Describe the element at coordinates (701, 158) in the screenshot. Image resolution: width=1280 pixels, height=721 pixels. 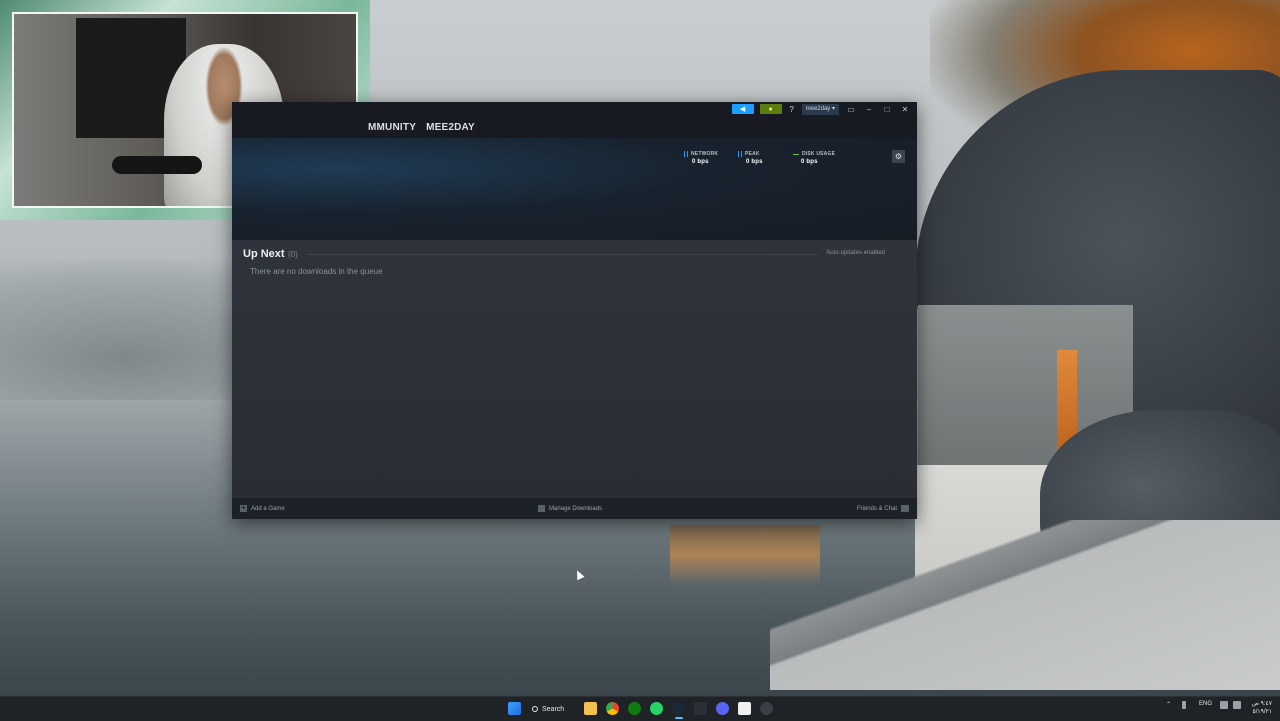
I see `network-stat: NETWORK 0 bps` at that location.